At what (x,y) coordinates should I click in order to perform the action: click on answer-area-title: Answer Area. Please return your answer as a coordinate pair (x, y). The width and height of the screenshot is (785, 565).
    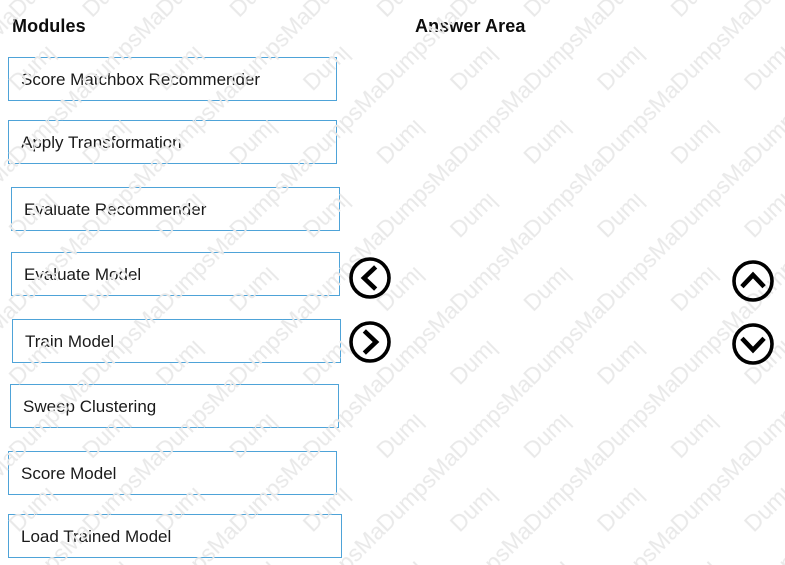
    Looking at the image, I should click on (470, 26).